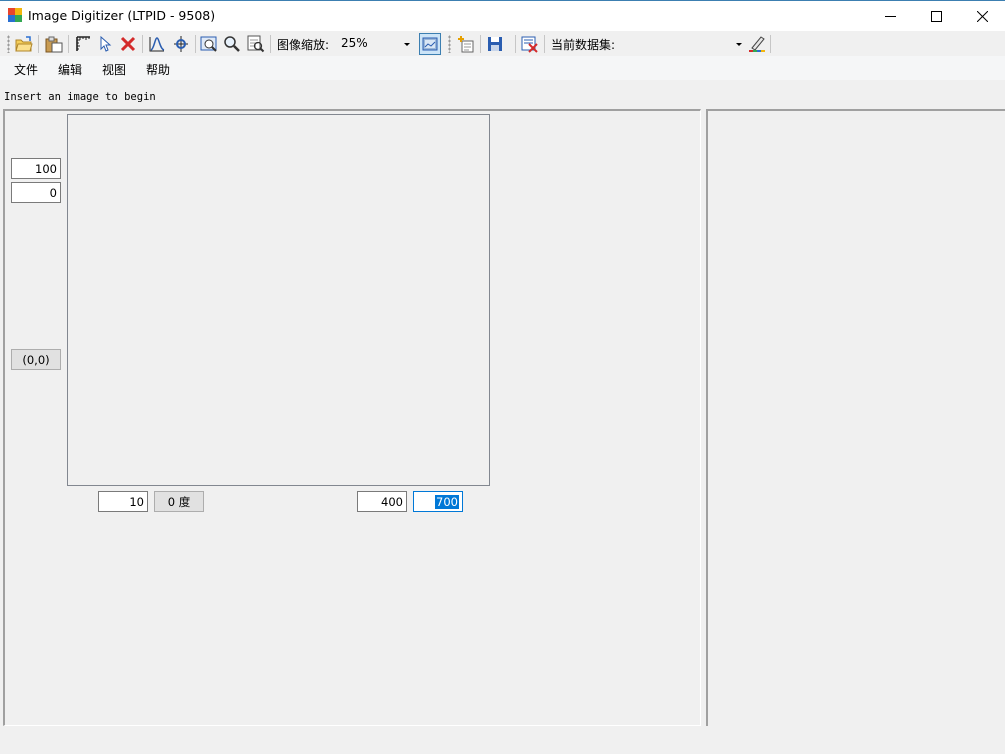  I want to click on menu-view: 视图, so click(114, 69).